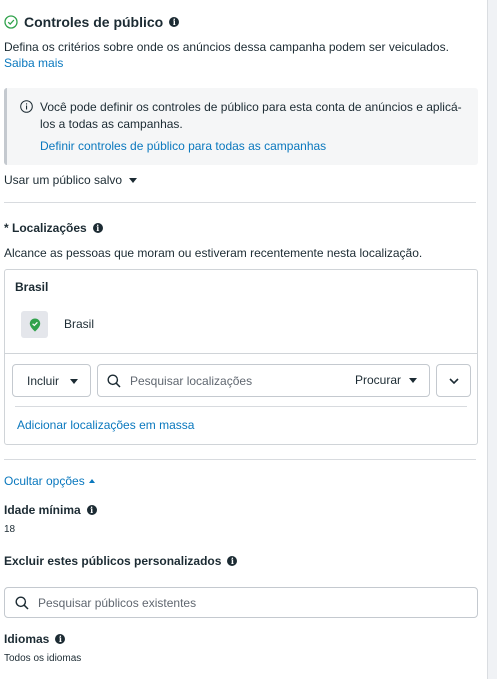 This screenshot has height=679, width=497. I want to click on audience-search-box, so click(241, 602).